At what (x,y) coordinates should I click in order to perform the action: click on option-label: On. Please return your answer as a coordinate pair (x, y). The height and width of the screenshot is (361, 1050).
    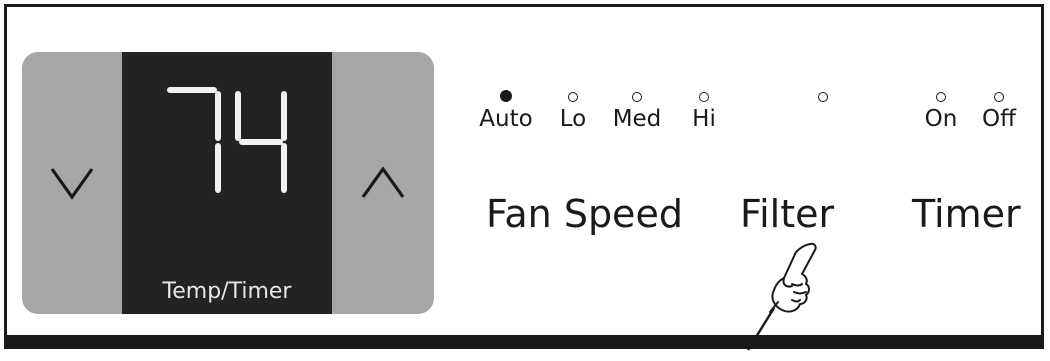
    Looking at the image, I should click on (941, 119).